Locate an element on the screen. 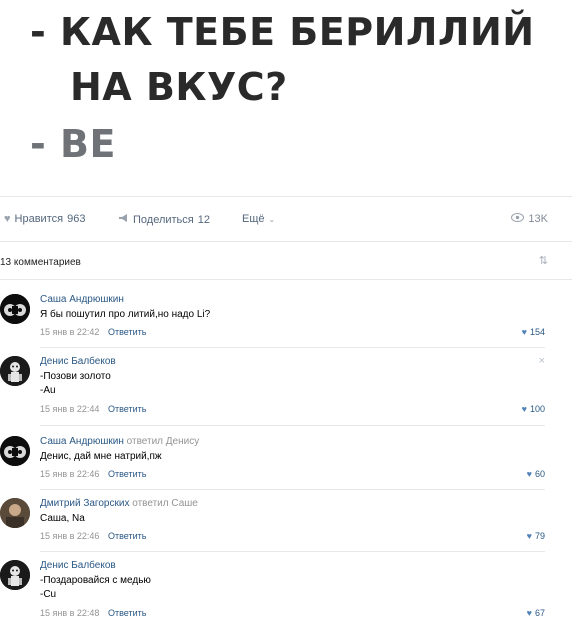  comment-time: 15 янв в 22:48 is located at coordinates (70, 613).